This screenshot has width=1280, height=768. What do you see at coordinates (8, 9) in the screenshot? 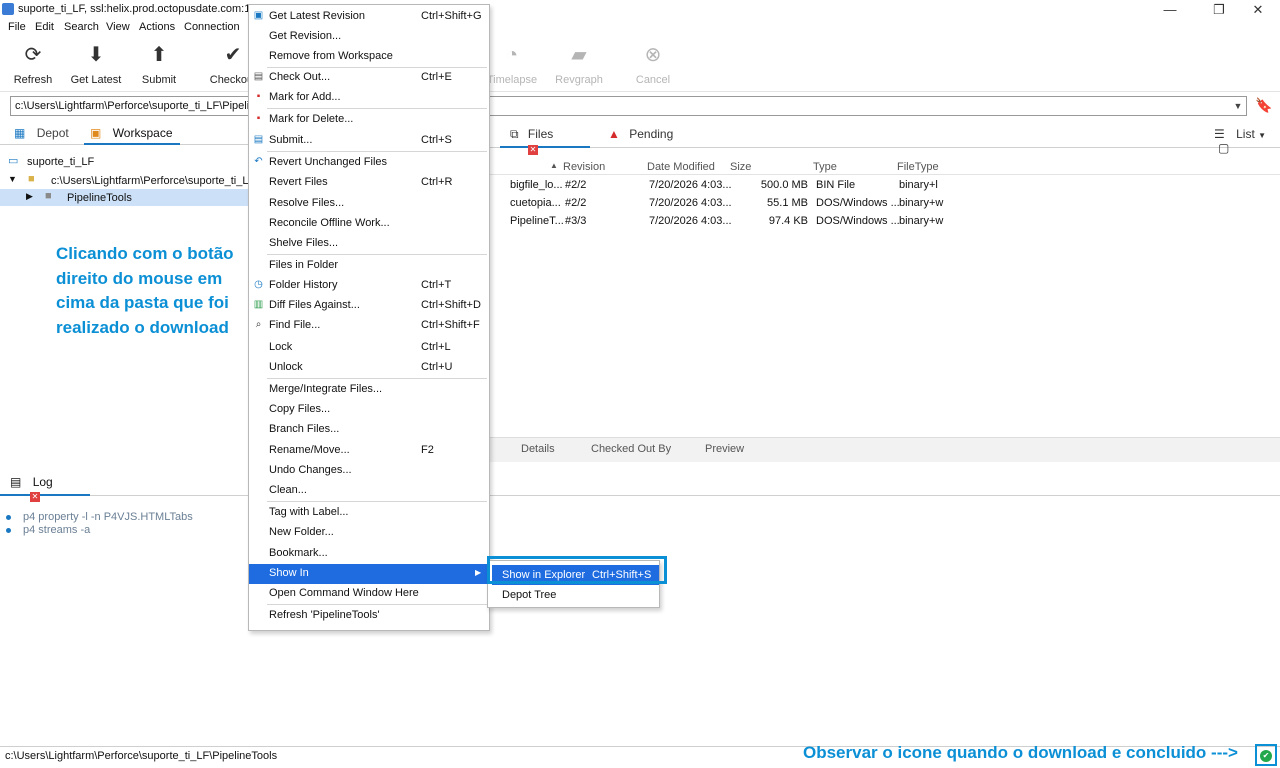
I see `app-icon` at bounding box center [8, 9].